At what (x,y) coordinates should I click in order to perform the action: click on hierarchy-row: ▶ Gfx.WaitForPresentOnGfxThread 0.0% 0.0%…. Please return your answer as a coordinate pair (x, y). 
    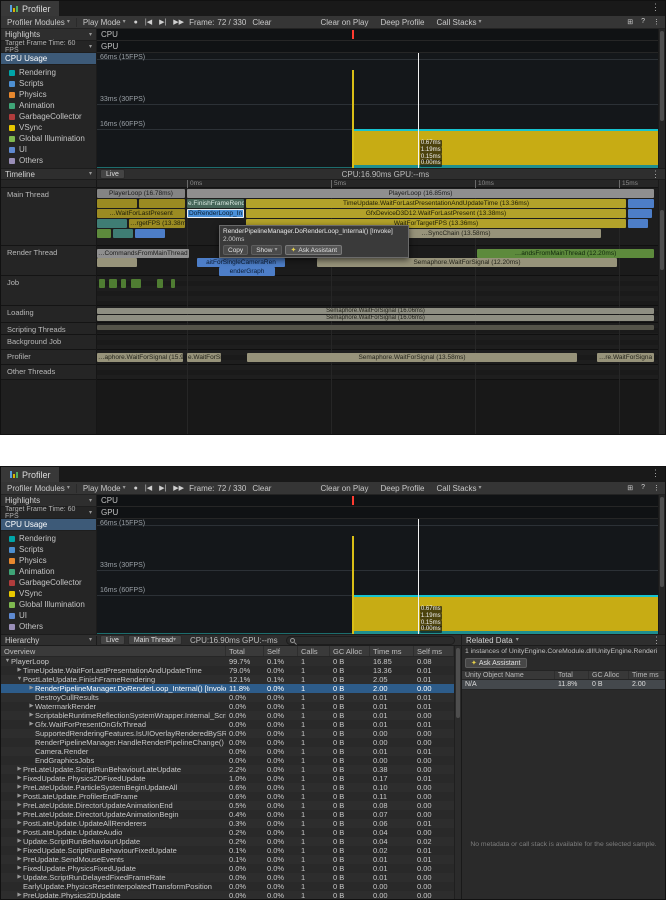
    Looking at the image, I should click on (227, 724).